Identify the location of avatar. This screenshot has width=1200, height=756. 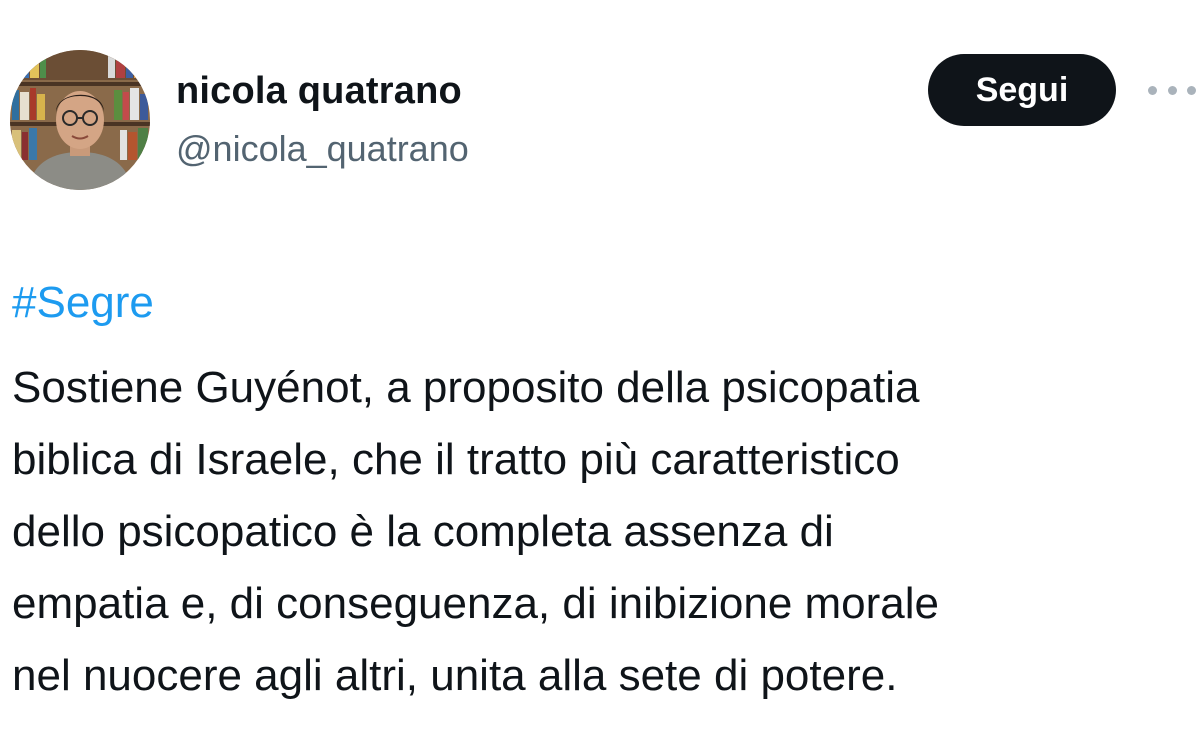
(80, 120).